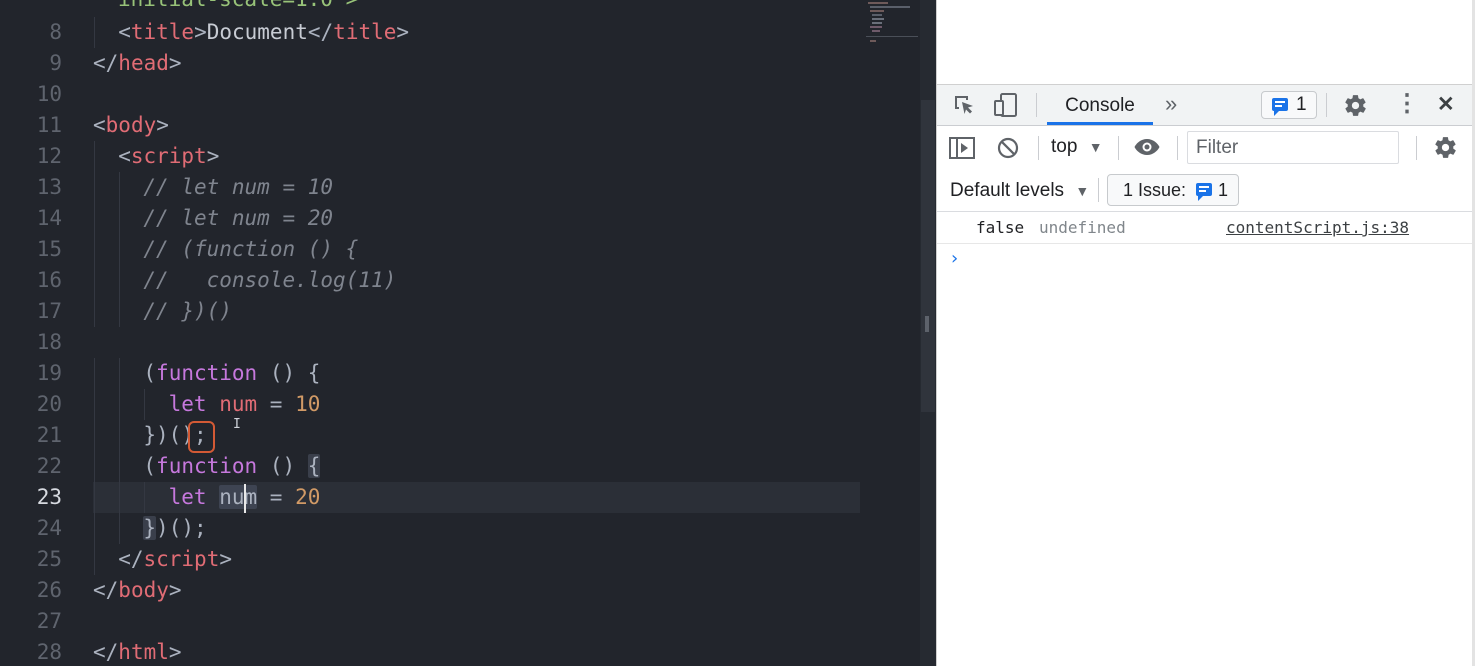  Describe the element at coordinates (460, 32) in the screenshot. I see `code-line: 8 <title>Document</title>` at that location.